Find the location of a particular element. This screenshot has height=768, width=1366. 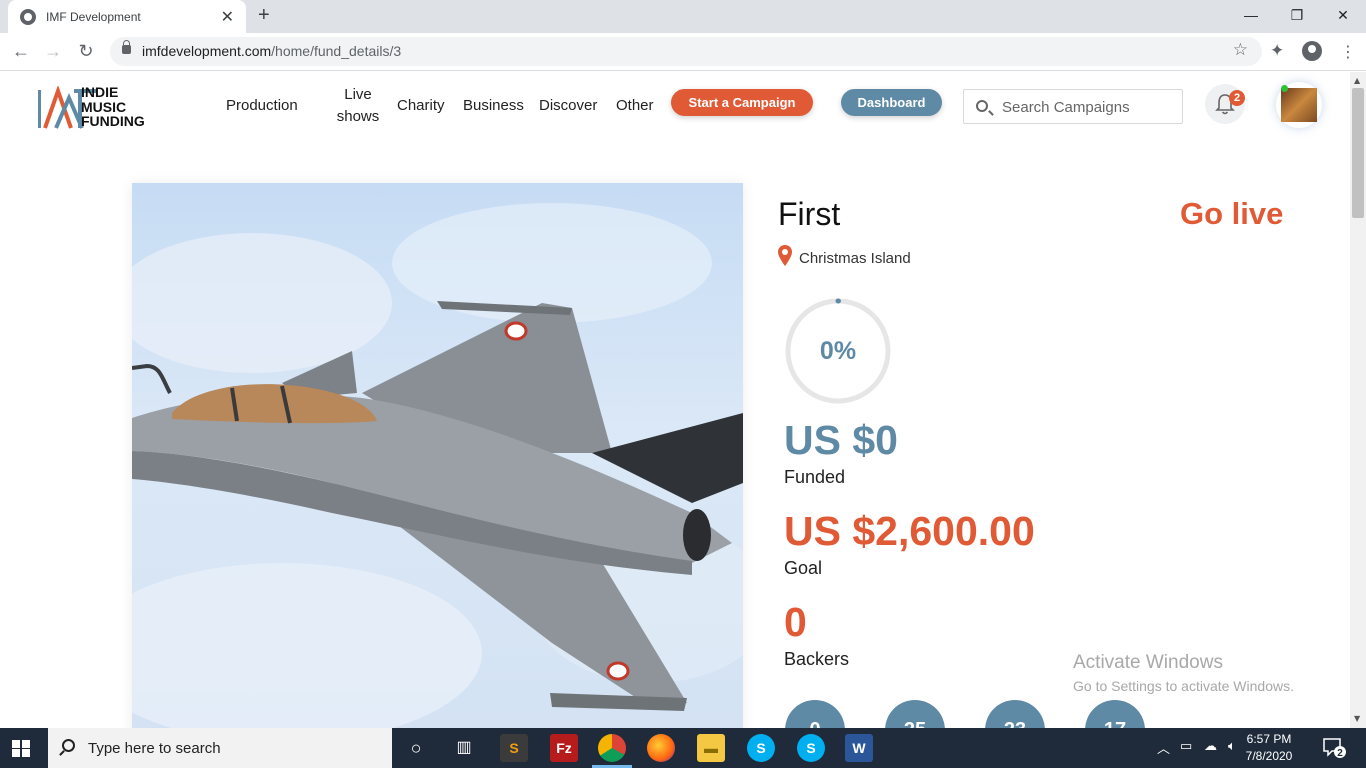

user-avatar is located at coordinates (1299, 105).